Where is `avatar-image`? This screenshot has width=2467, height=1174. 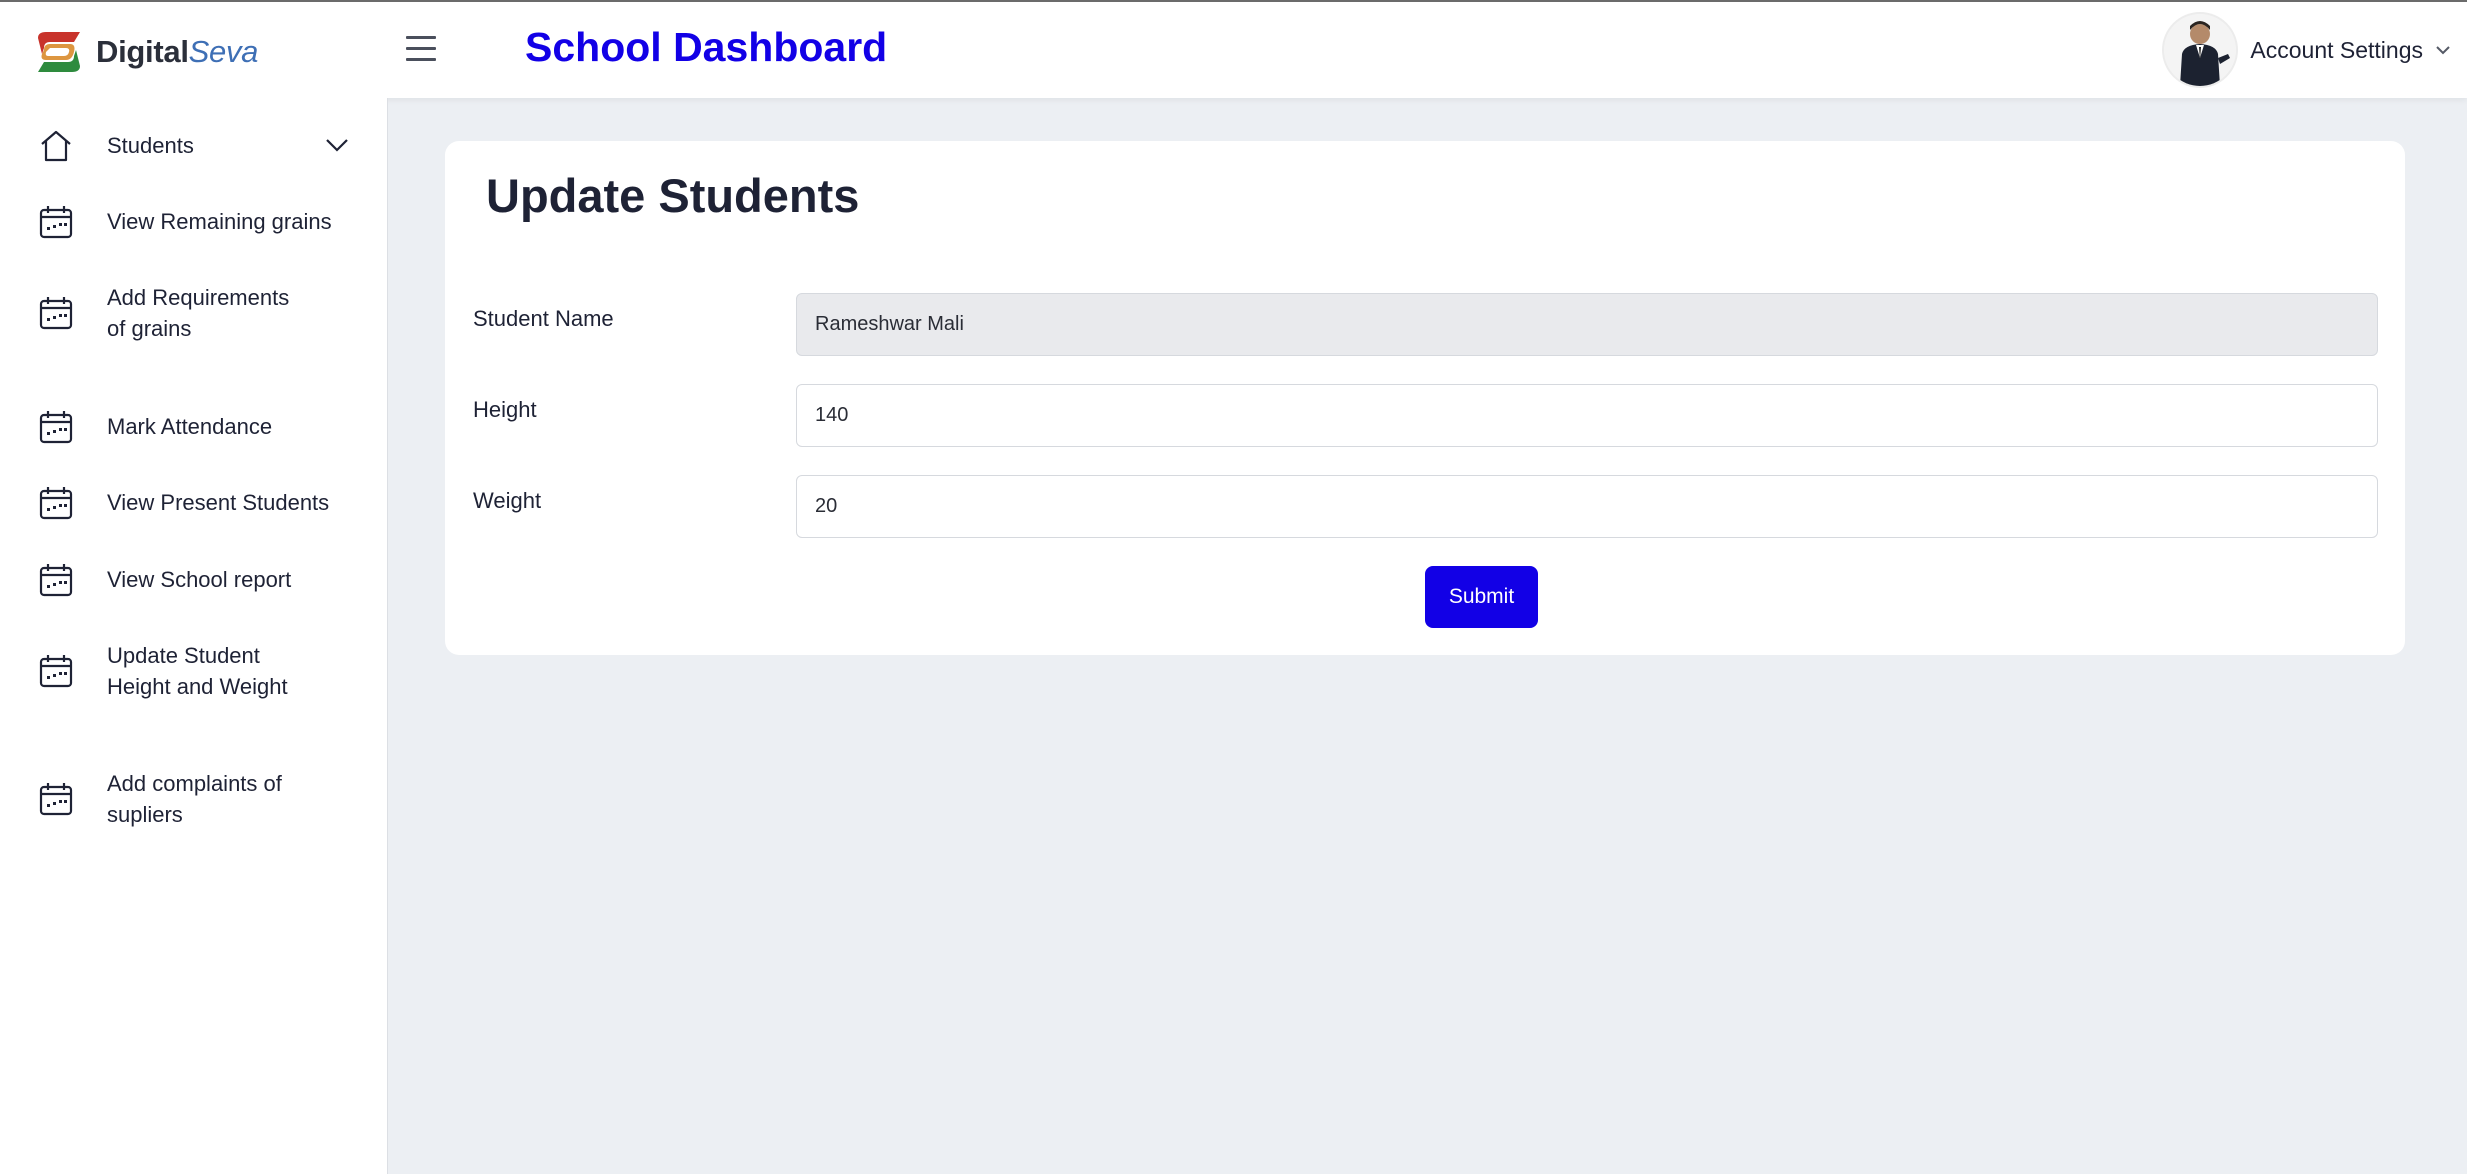
avatar-image is located at coordinates (2200, 50).